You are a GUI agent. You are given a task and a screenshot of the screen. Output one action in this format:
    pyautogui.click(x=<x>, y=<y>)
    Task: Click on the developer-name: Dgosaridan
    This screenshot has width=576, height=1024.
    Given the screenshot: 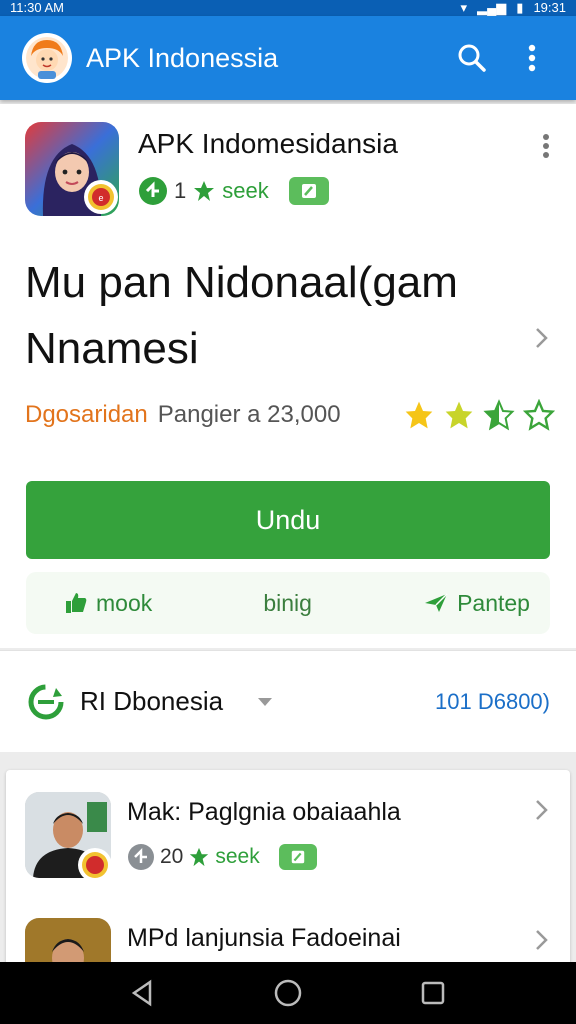 What is the action you would take?
    pyautogui.click(x=86, y=415)
    